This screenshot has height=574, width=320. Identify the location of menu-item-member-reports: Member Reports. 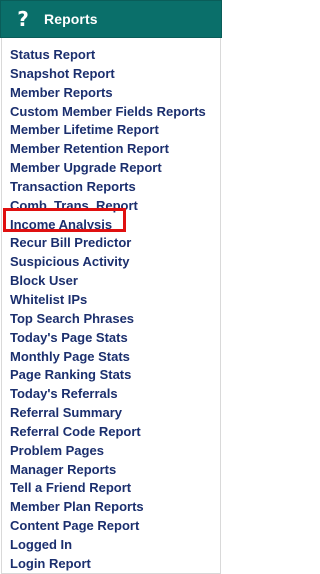
(111, 93).